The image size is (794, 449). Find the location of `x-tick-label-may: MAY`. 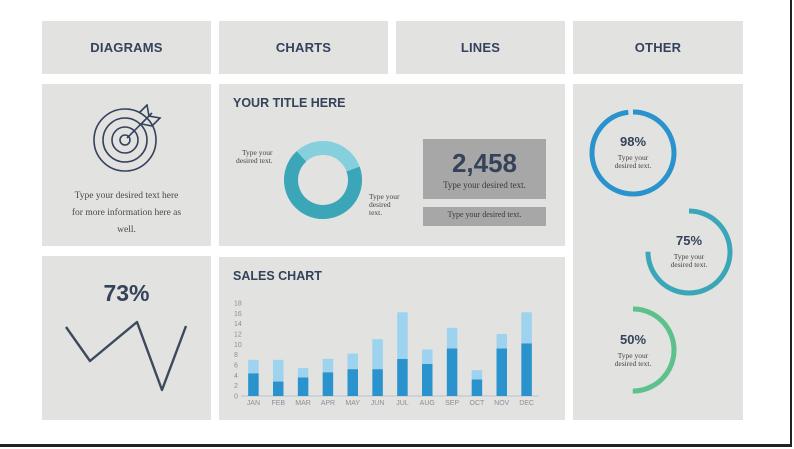

x-tick-label-may: MAY is located at coordinates (352, 403).